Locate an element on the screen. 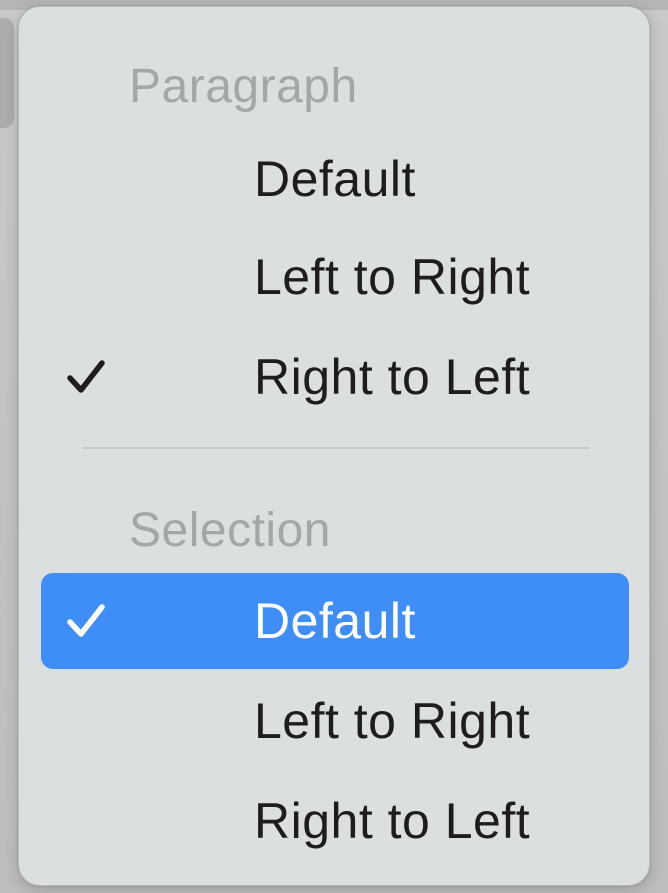  menu-item-paragraph-right-to-left: Right to Left is located at coordinates (335, 377).